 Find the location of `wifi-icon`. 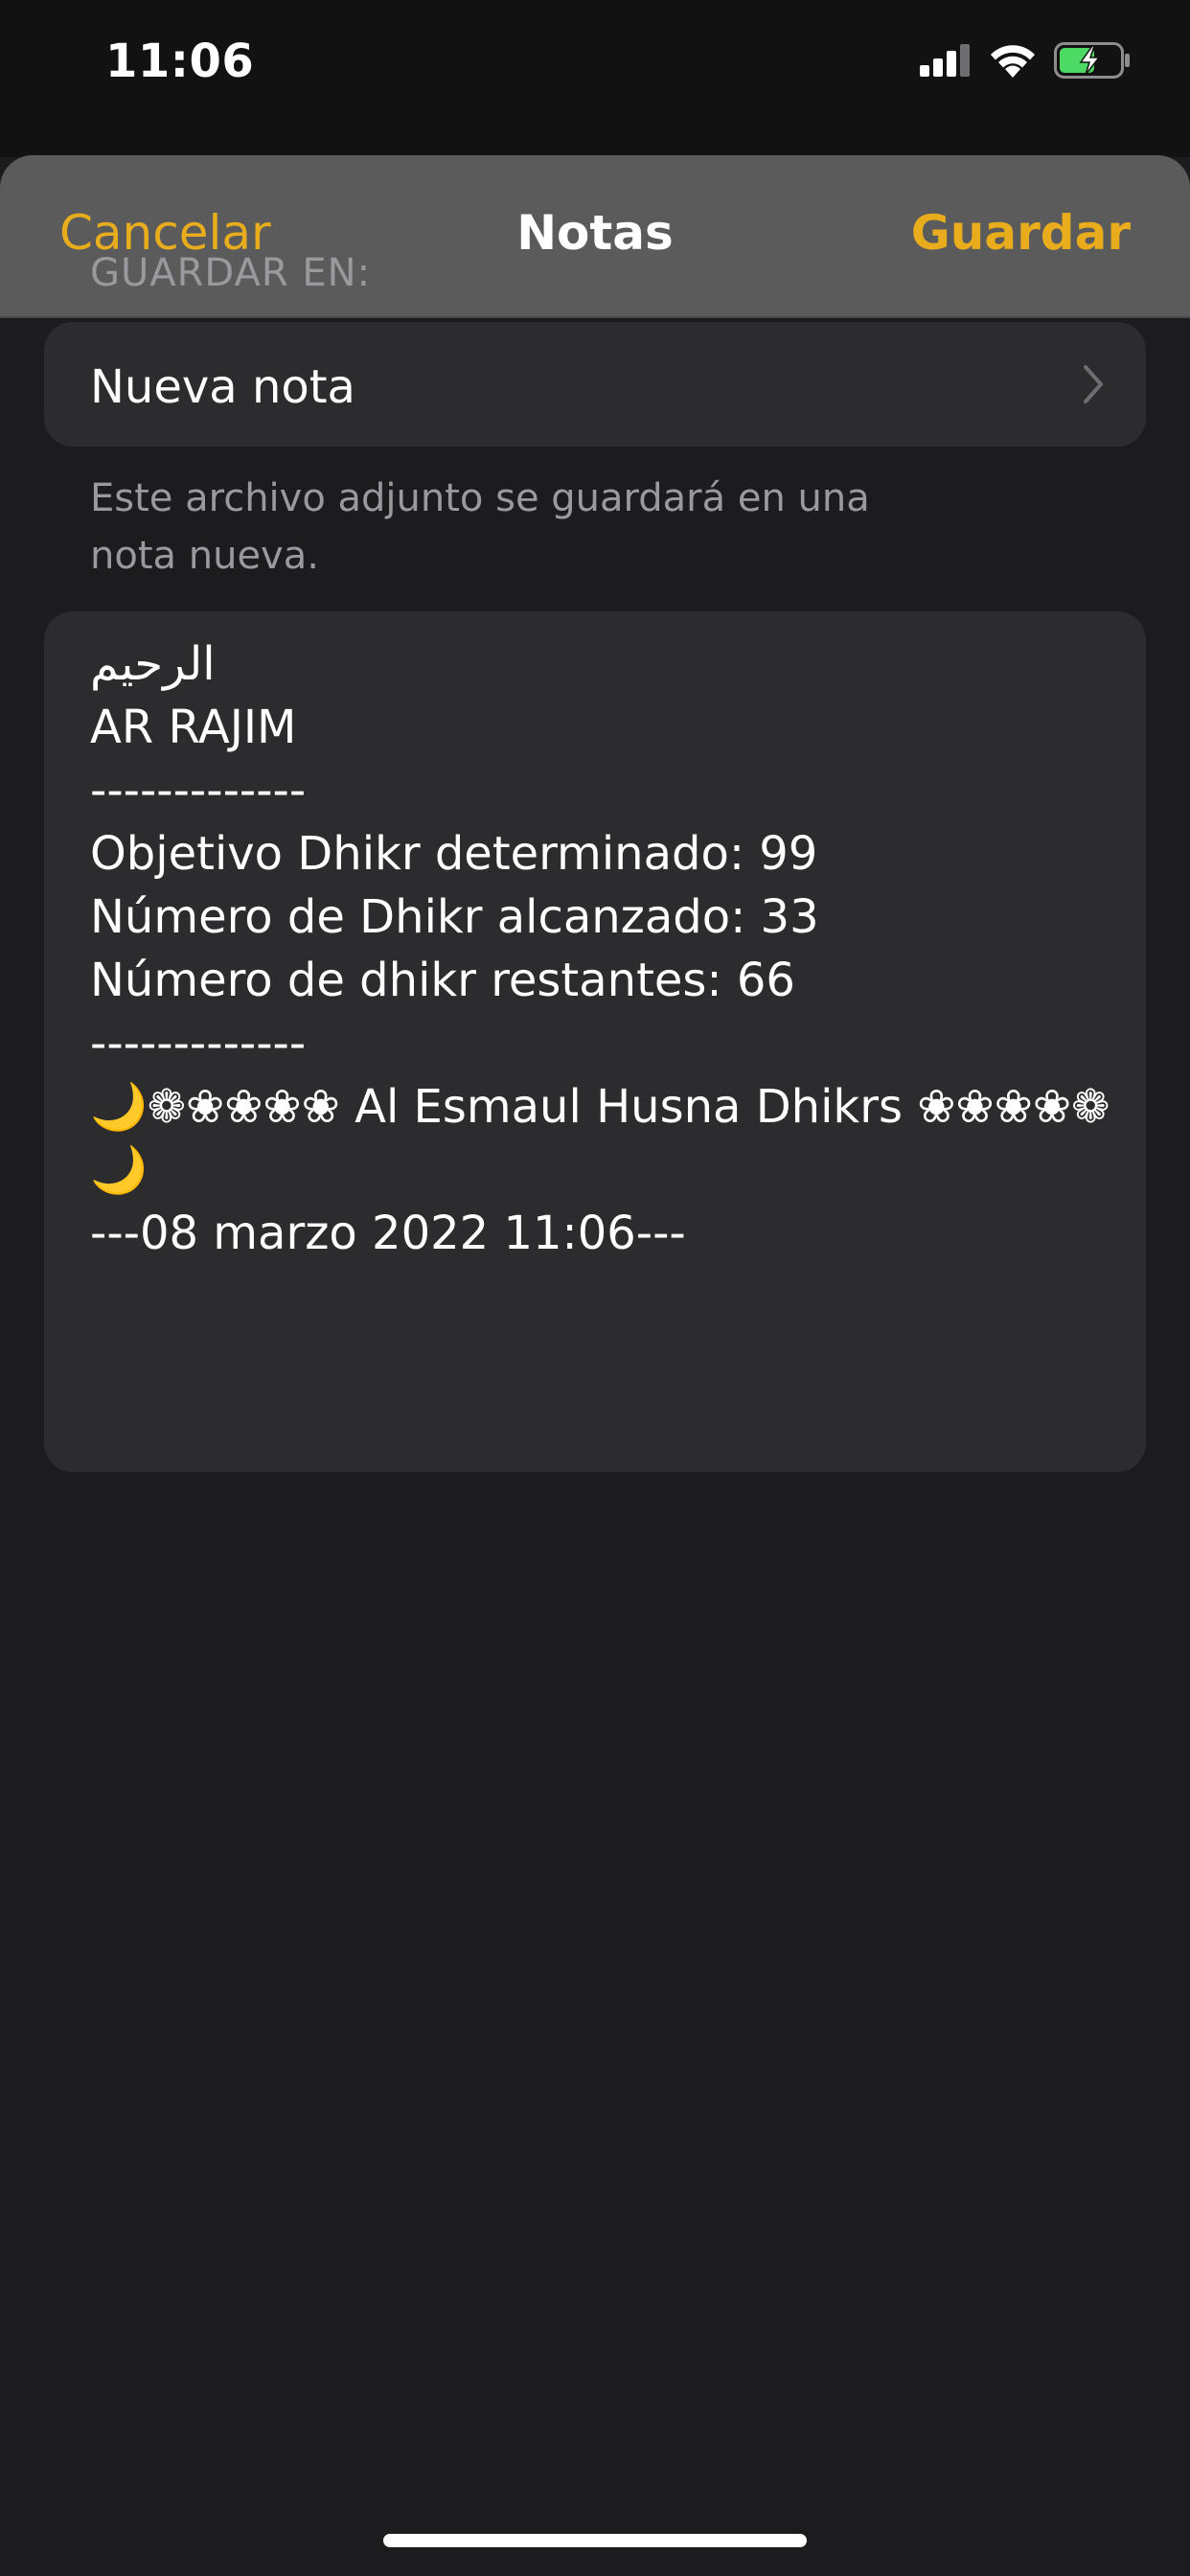

wifi-icon is located at coordinates (1013, 62).